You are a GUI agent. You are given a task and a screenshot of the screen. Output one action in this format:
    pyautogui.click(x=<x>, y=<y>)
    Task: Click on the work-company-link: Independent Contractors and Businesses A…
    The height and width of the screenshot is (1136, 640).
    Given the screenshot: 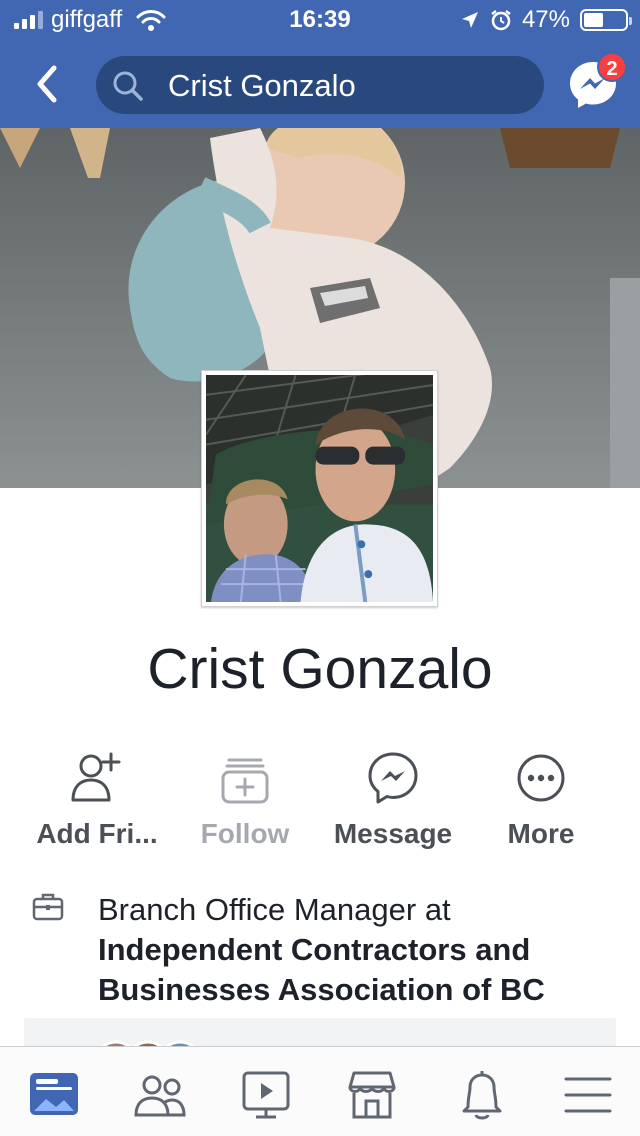 What is the action you would take?
    pyautogui.click(x=321, y=969)
    